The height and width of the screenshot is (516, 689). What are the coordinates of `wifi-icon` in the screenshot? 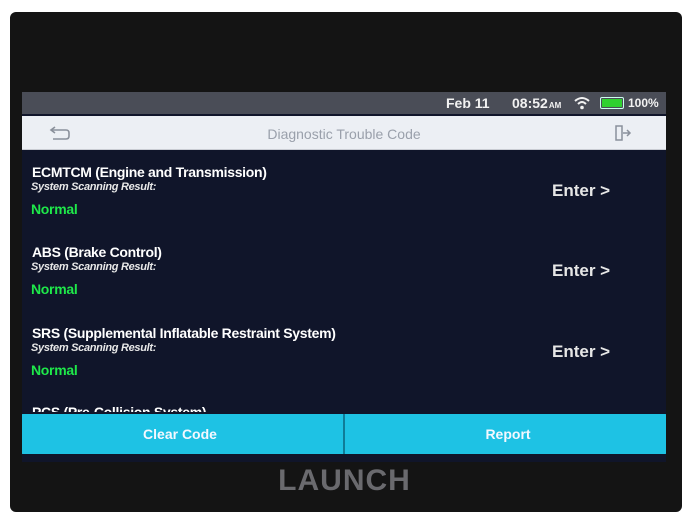 It's located at (582, 103).